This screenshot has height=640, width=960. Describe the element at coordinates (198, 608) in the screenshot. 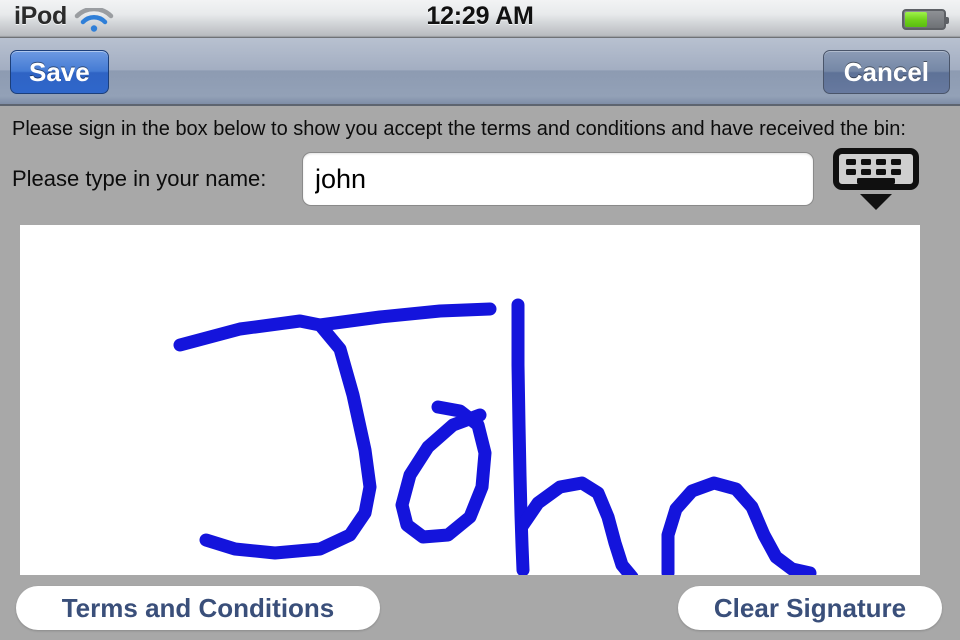

I see `terms-and-conditions-button: Terms and Conditions` at that location.